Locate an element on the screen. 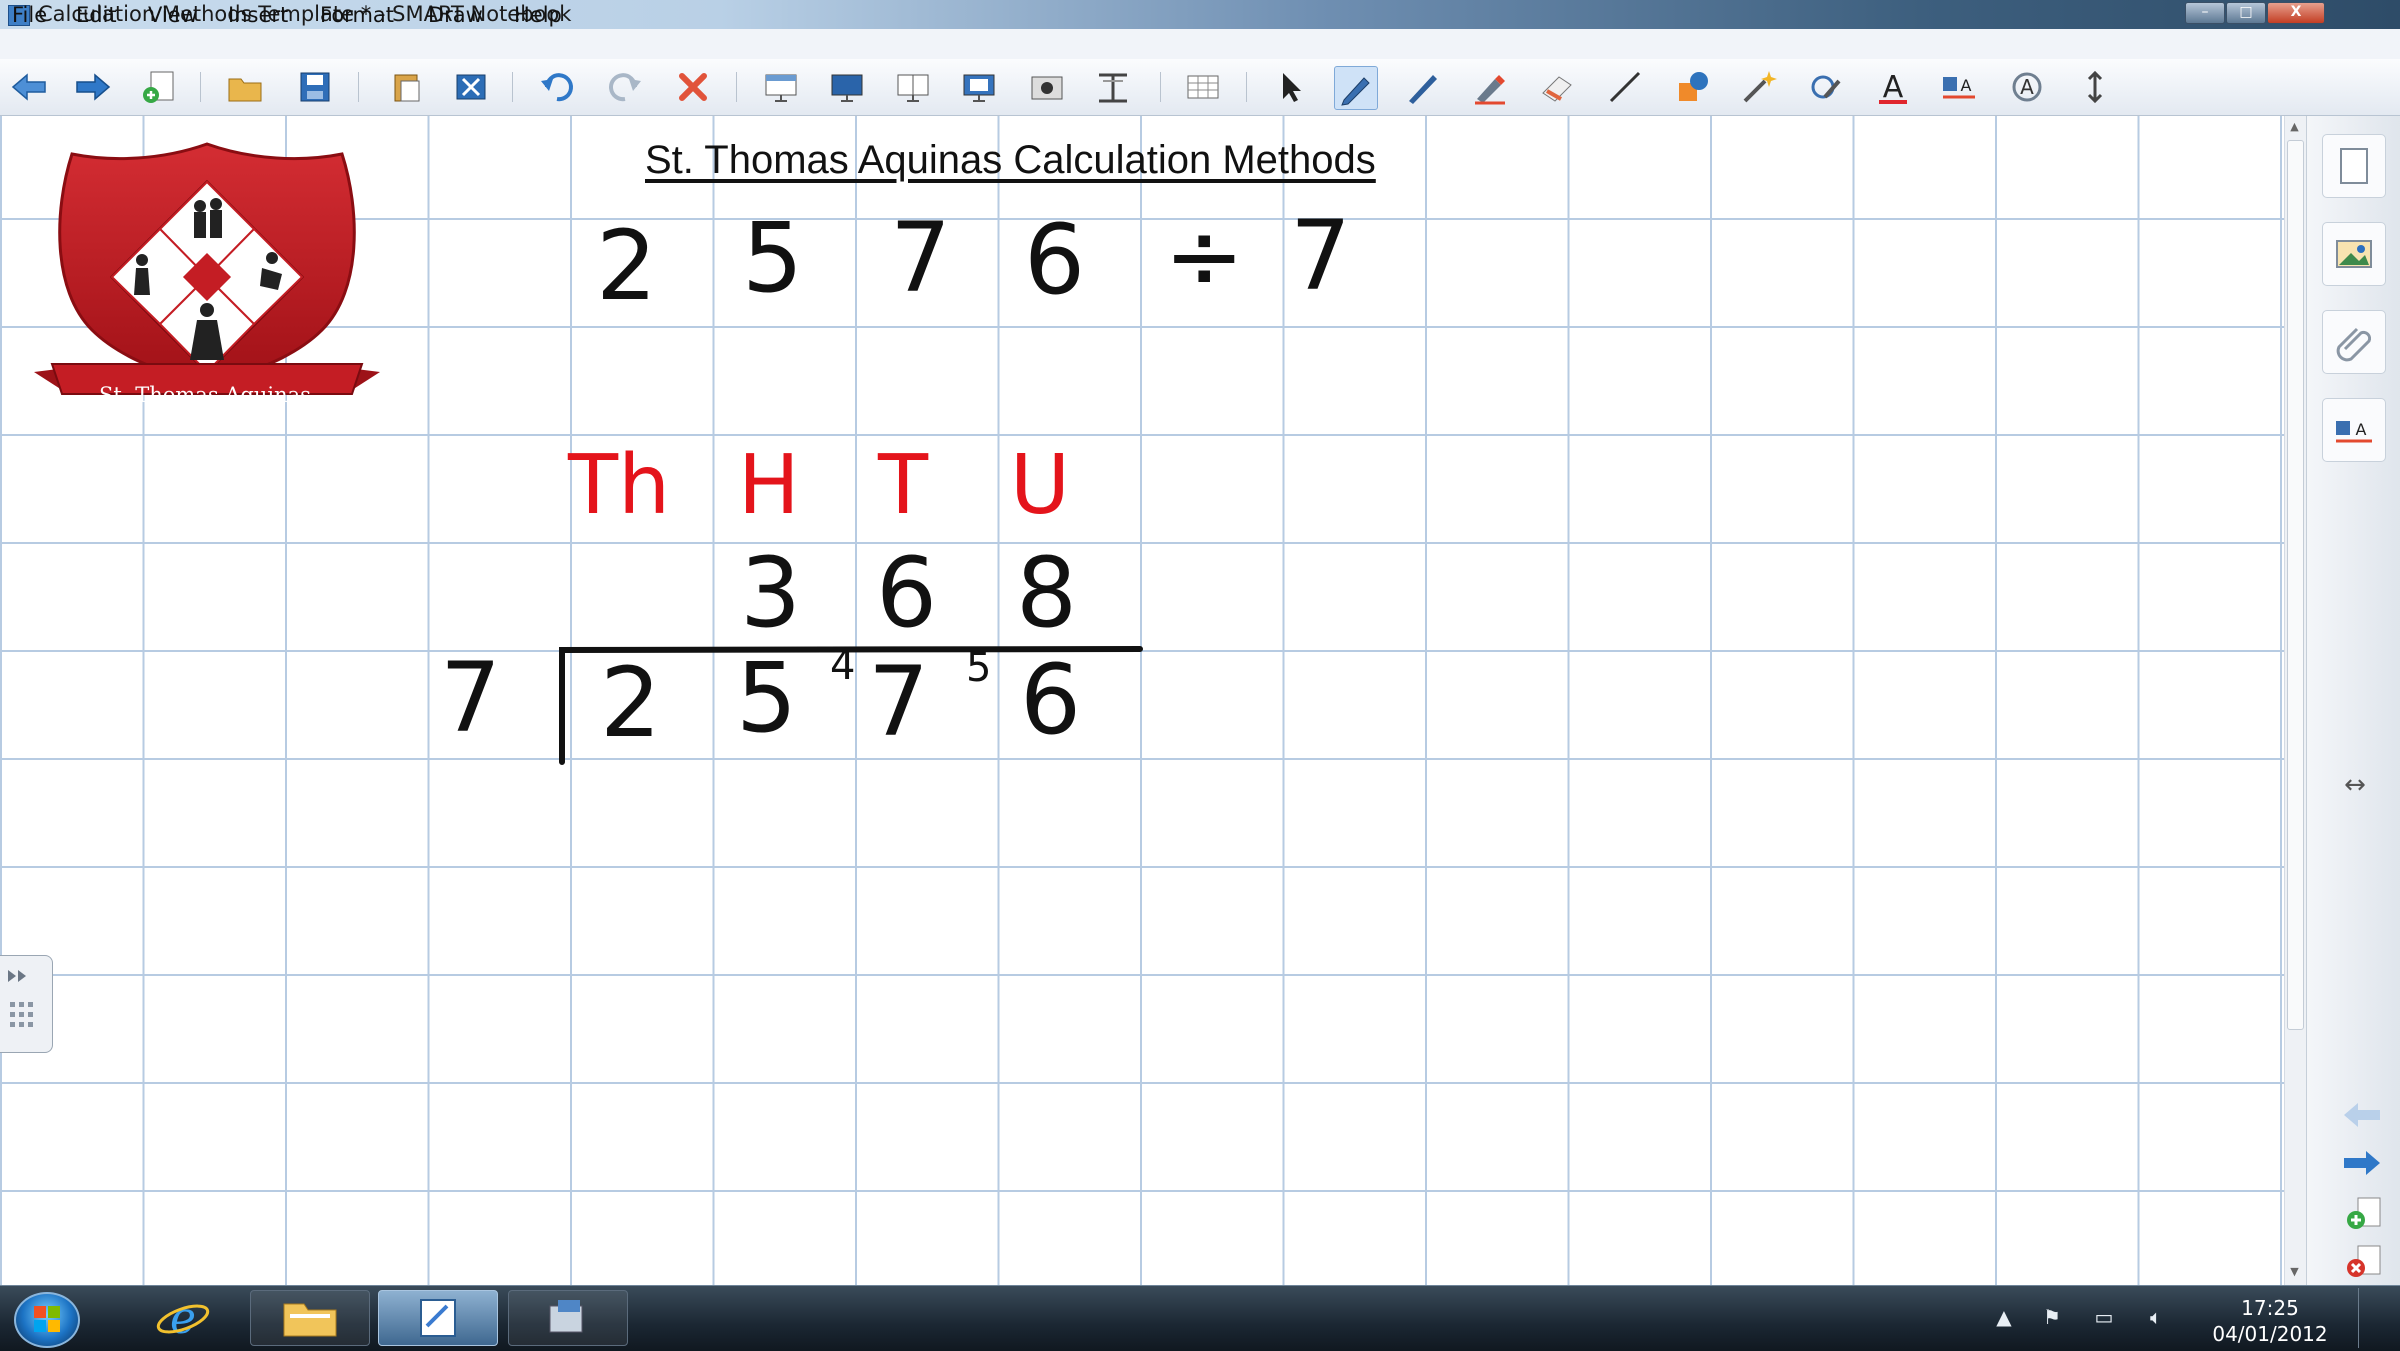  undo-icon is located at coordinates (557, 87).